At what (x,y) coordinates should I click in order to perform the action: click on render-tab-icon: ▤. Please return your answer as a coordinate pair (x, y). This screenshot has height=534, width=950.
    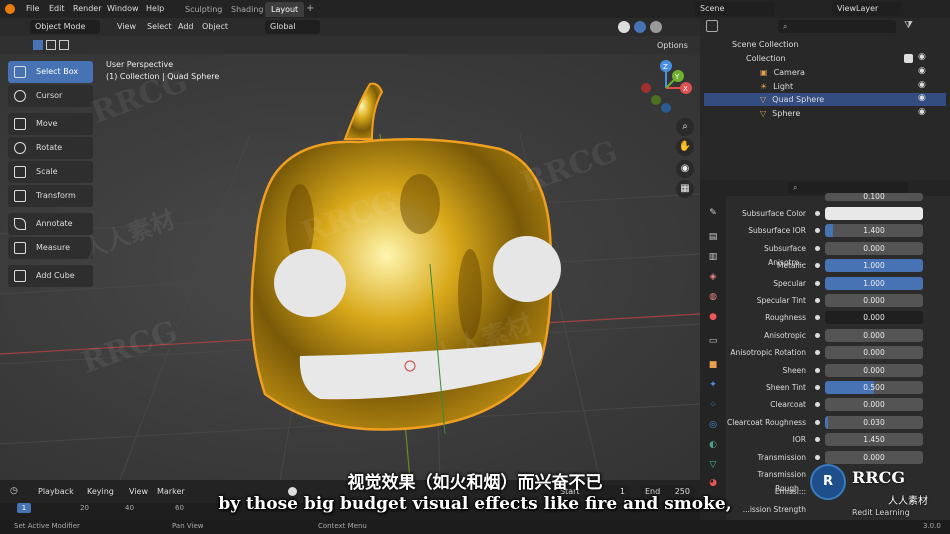
    Looking at the image, I should click on (713, 237).